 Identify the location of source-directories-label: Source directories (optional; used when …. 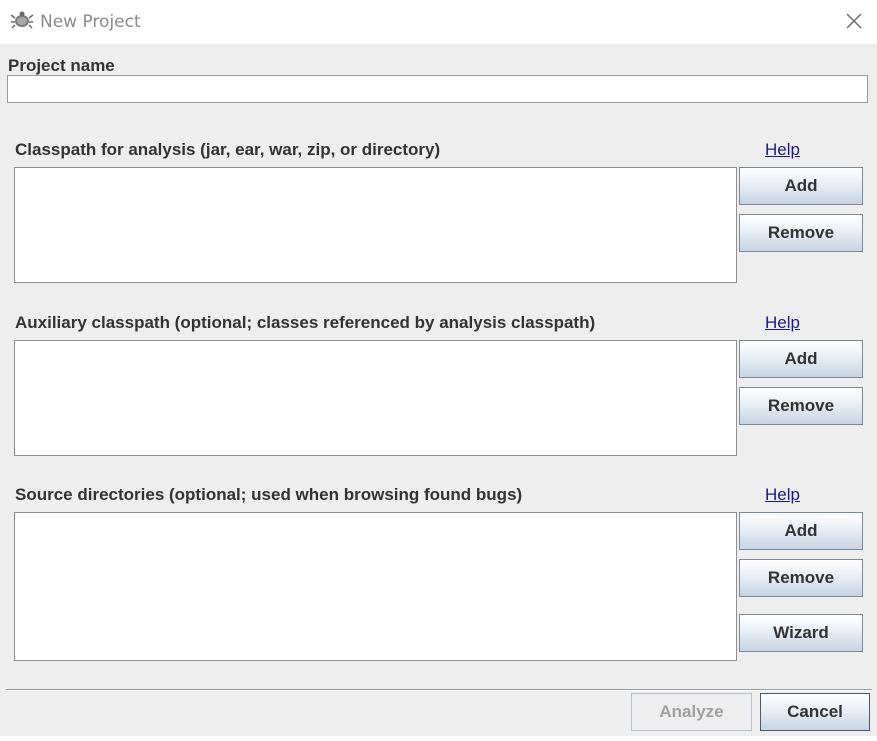
(269, 494).